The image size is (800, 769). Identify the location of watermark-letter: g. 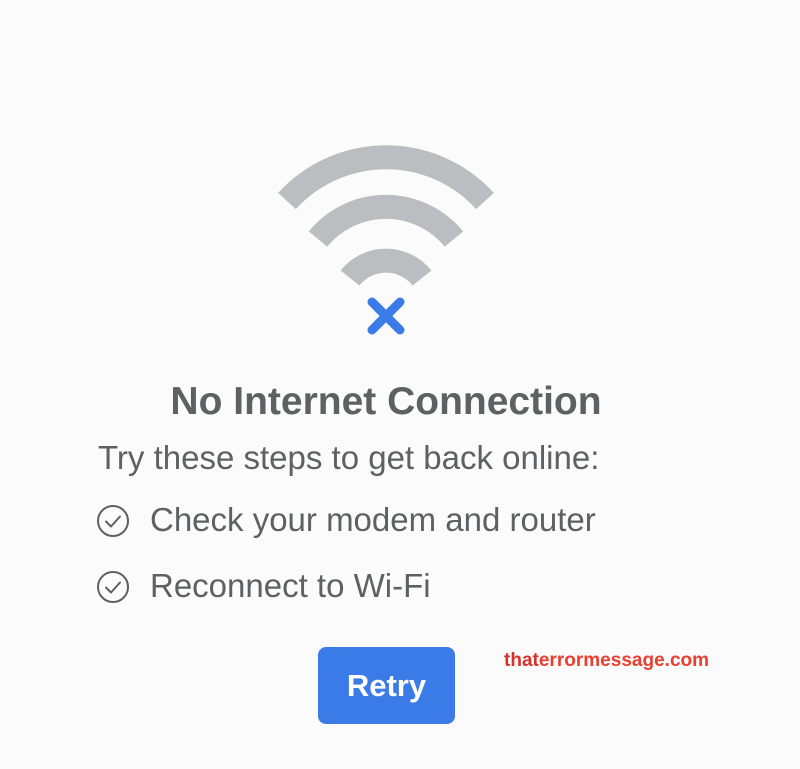
(648, 660).